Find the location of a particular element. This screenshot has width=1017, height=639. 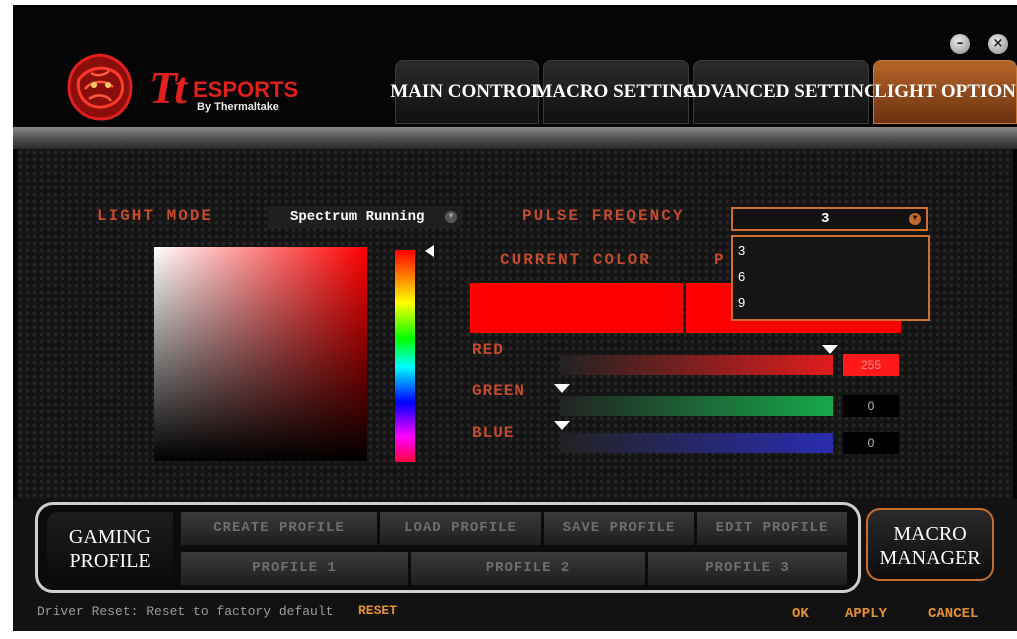

macro-manager-button: MACRO MANAGER is located at coordinates (930, 544).